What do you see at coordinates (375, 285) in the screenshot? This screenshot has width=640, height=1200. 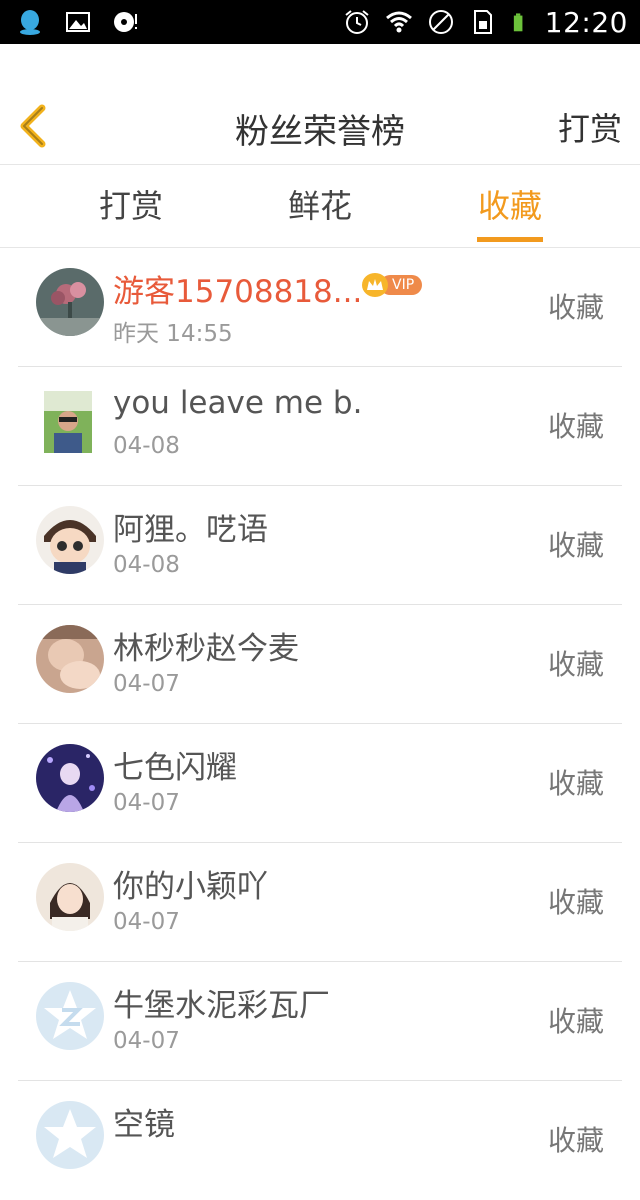 I see `crown-icon` at bounding box center [375, 285].